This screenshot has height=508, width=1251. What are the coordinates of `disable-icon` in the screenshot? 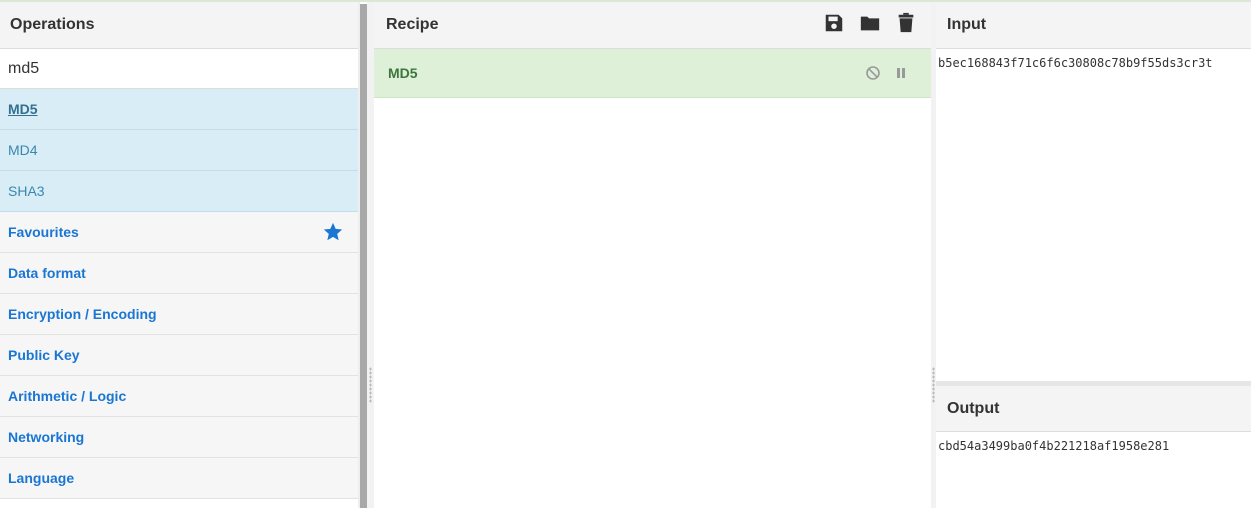 It's located at (873, 73).